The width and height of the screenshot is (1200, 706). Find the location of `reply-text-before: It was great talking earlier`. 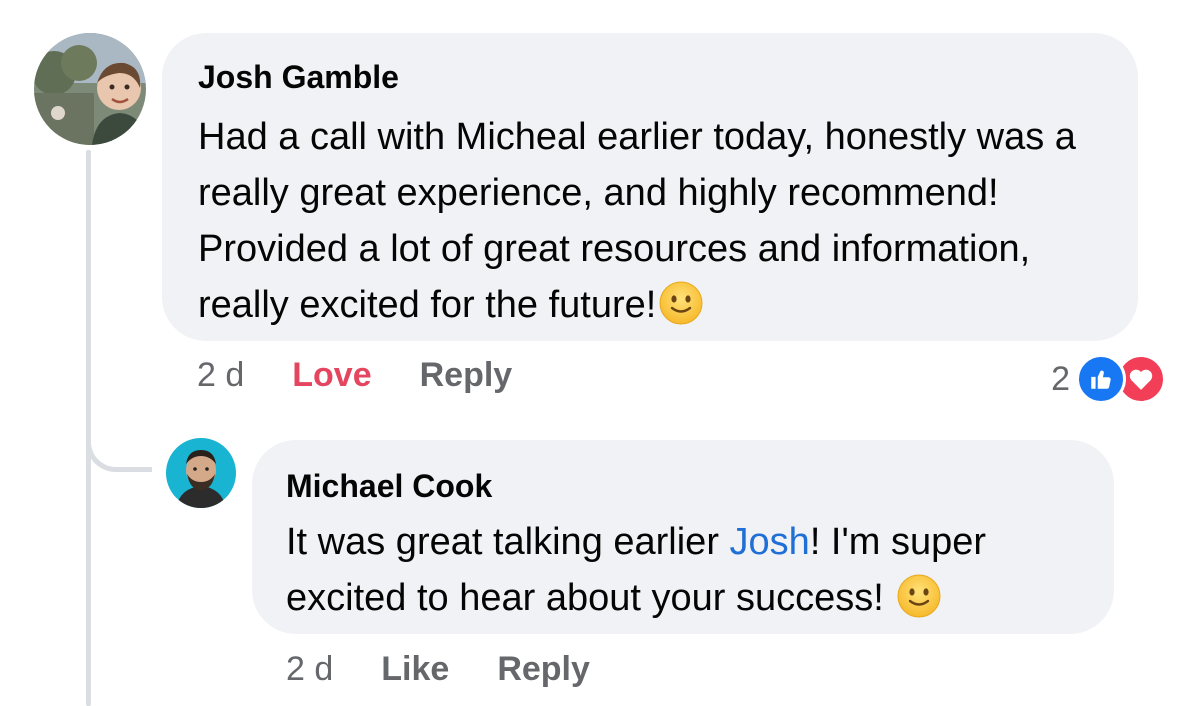

reply-text-before: It was great talking earlier is located at coordinates (508, 542).